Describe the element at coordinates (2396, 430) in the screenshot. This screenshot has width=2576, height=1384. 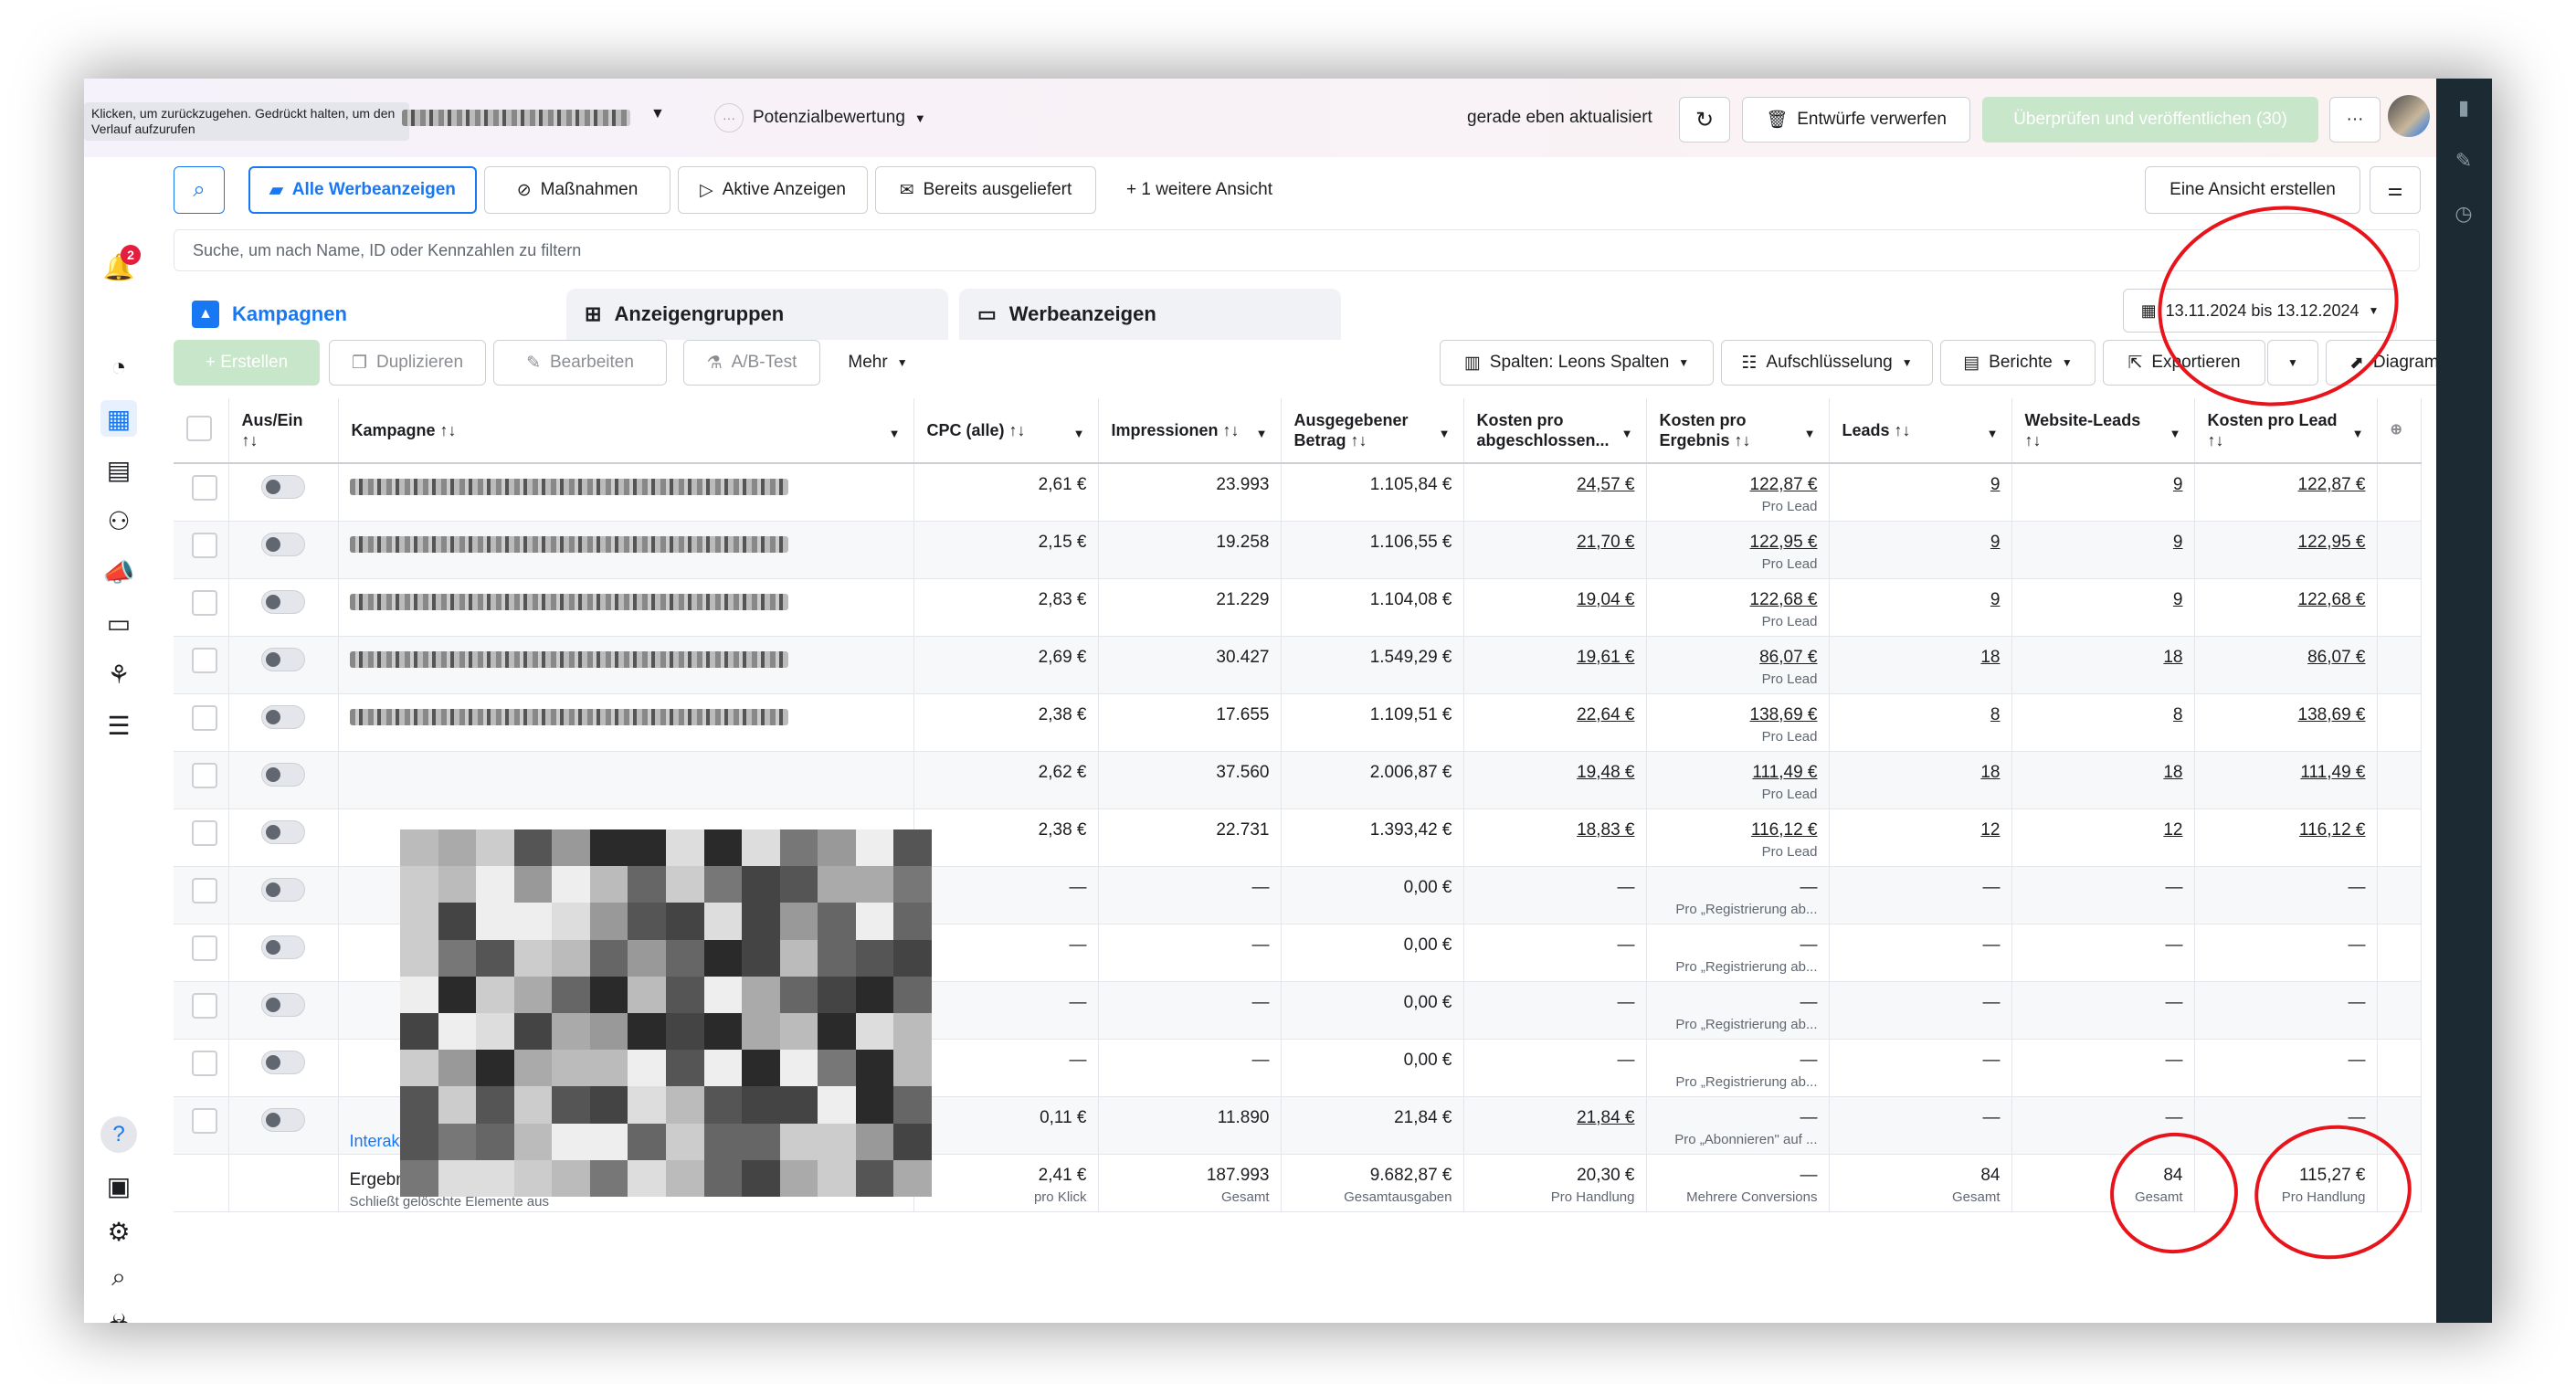
I see `add-column-icon: ⊕` at that location.